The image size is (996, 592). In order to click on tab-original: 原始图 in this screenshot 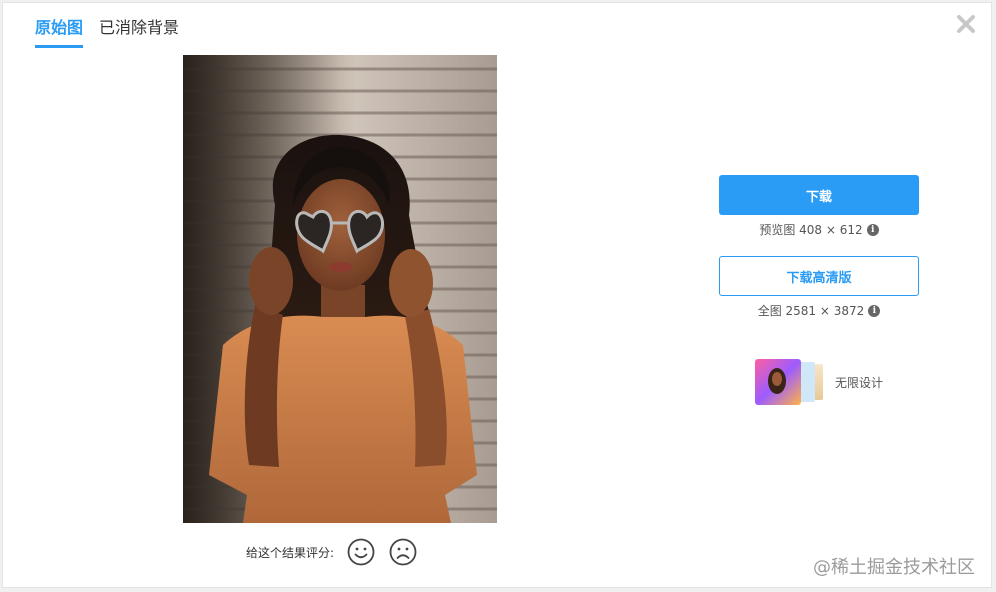, I will do `click(59, 32)`.